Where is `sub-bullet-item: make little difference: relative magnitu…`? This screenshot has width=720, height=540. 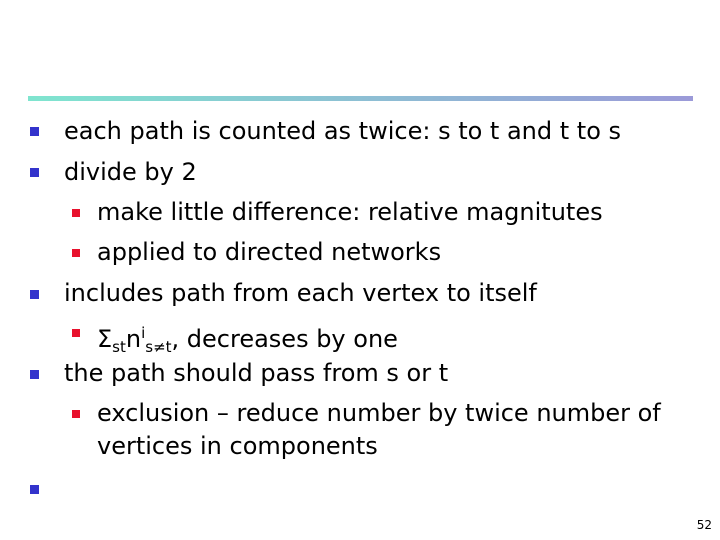
sub-bullet-item: make little difference: relative magnitu… is located at coordinates (350, 212).